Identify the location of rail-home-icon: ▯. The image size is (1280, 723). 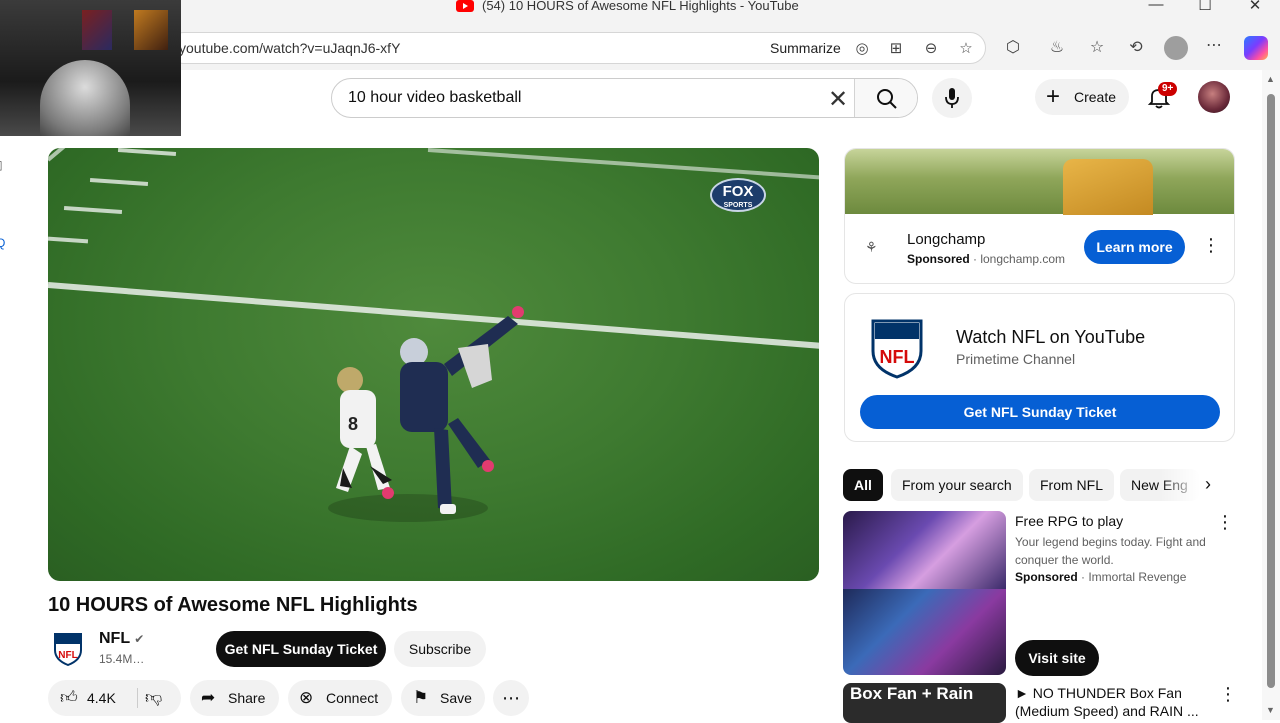
(3, 165).